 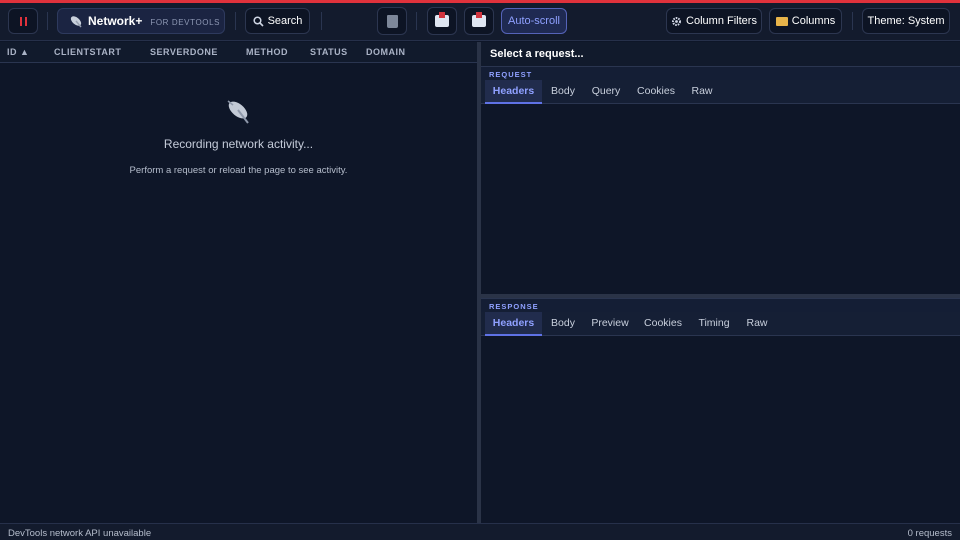 What do you see at coordinates (329, 52) in the screenshot?
I see `column-header-status: STATUS` at bounding box center [329, 52].